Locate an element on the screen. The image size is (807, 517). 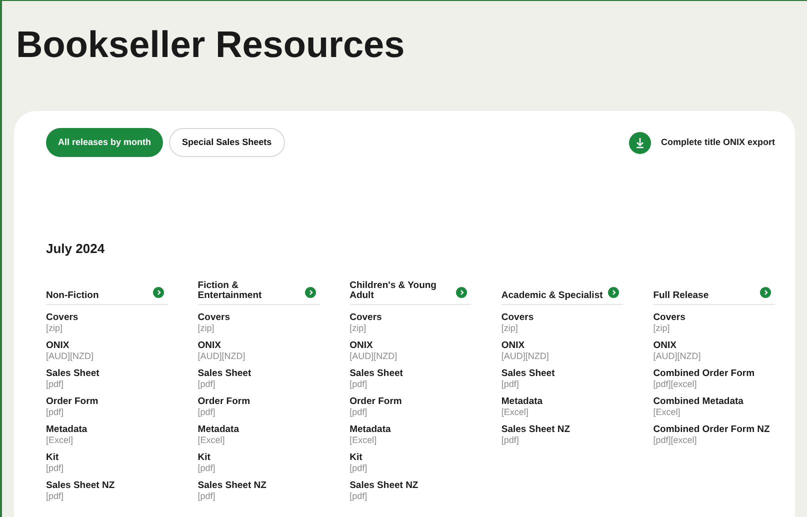
resource-name: Combined Metadata is located at coordinates (698, 401).